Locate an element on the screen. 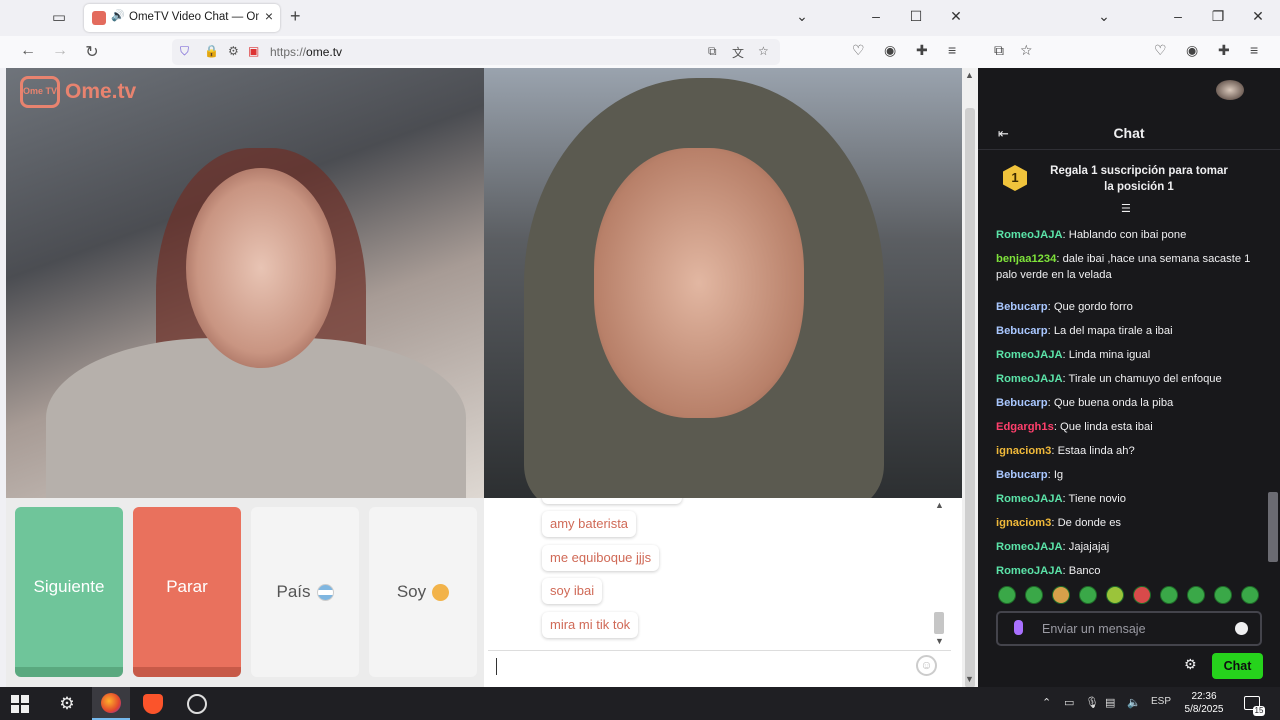 The image size is (1280, 720). ometv-logo: Ome TV Ome.tv is located at coordinates (80, 93).